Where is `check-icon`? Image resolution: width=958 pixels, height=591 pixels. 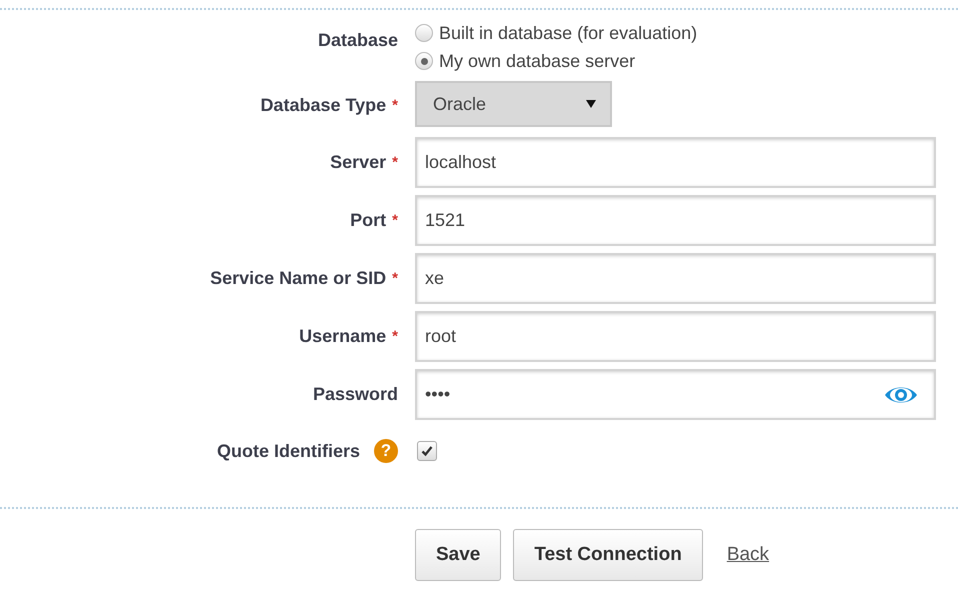
check-icon is located at coordinates (427, 451).